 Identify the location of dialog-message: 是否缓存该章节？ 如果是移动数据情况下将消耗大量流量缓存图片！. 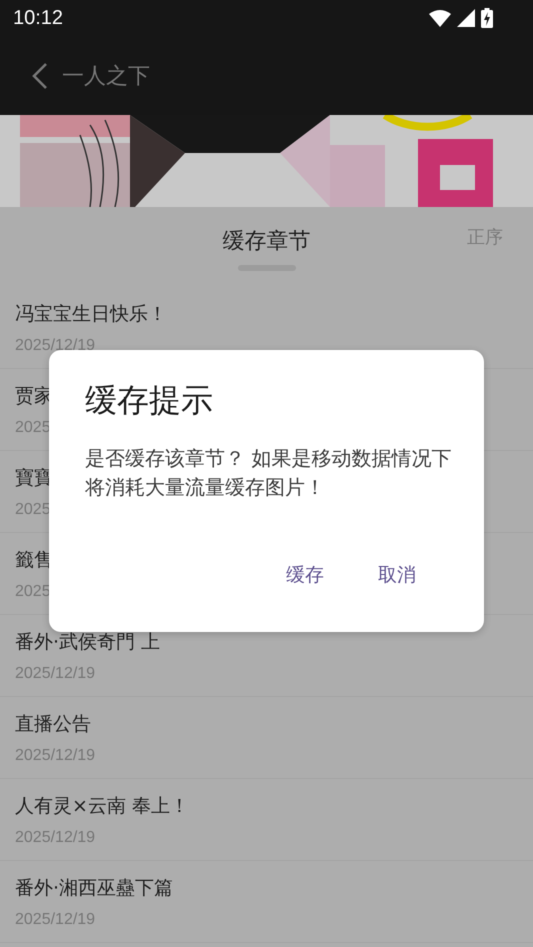
(268, 473).